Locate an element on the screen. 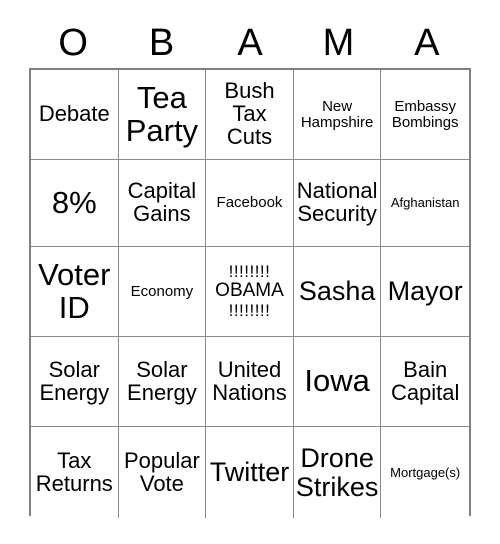 Image resolution: width=500 pixels, height=544 pixels. bingo-cell-free-space: !!!!!!!! OBAMA!!!!!!!! is located at coordinates (250, 292).